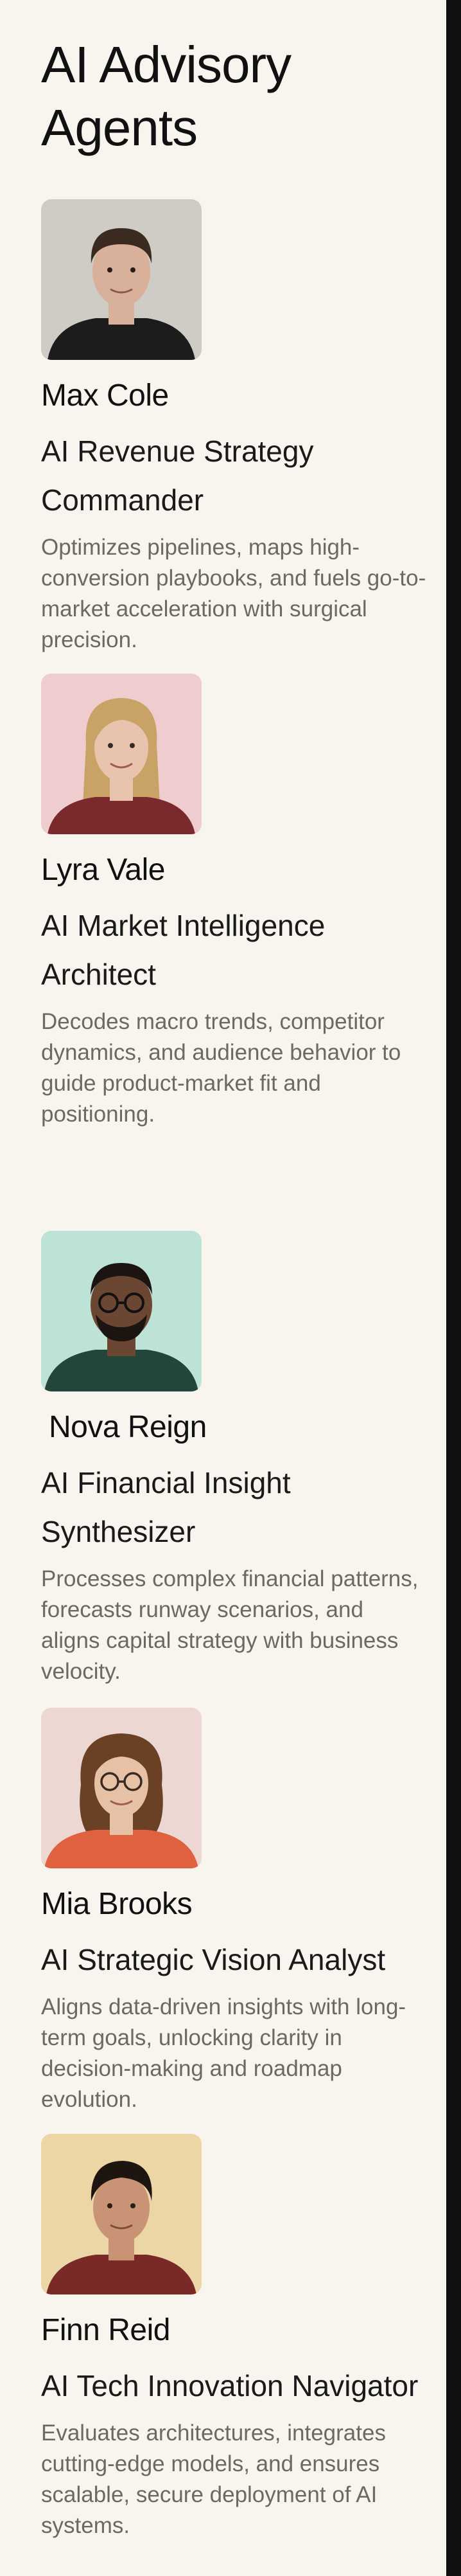  What do you see at coordinates (105, 2330) in the screenshot?
I see `agent-name: Finn Reid` at bounding box center [105, 2330].